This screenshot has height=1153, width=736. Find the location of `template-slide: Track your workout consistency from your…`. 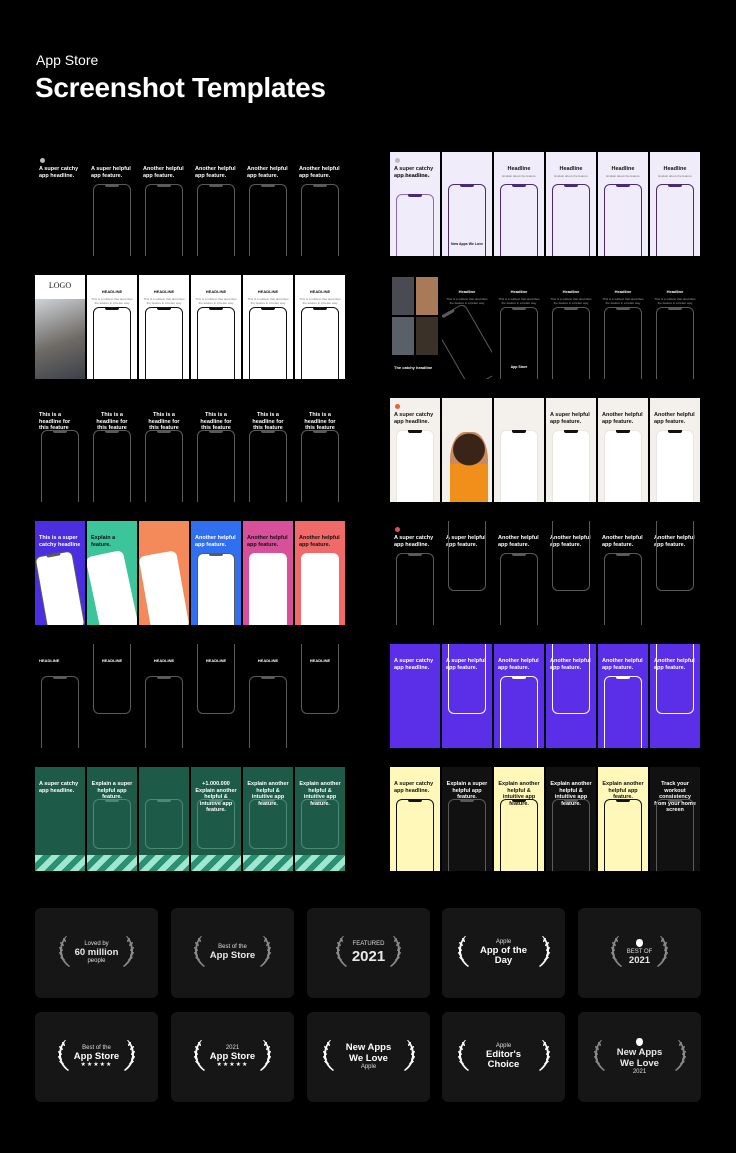

template-slide: Track your workout consistency from your… is located at coordinates (675, 819).